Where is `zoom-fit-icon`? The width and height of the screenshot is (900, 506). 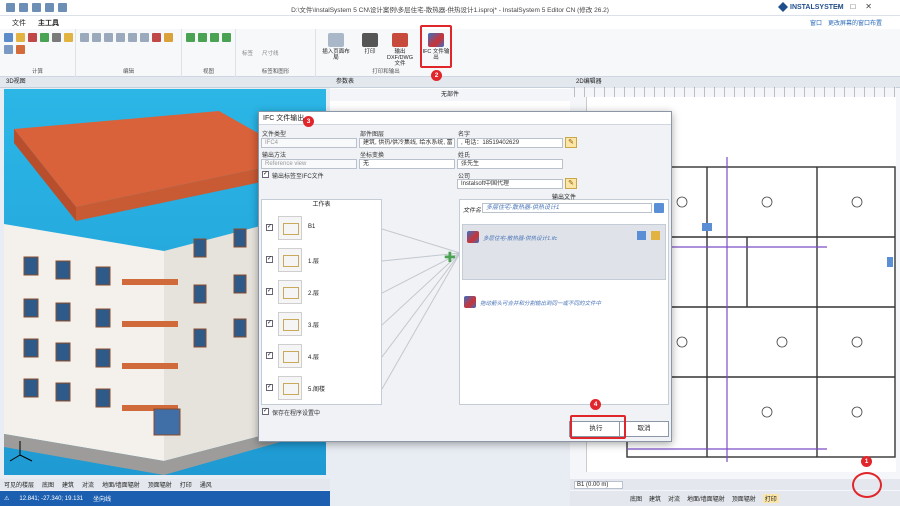
zoom-fit-icon is located at coordinates (214, 37).